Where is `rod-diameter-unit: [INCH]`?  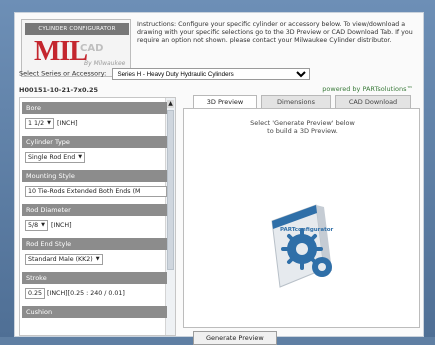 rod-diameter-unit: [INCH] is located at coordinates (61, 225).